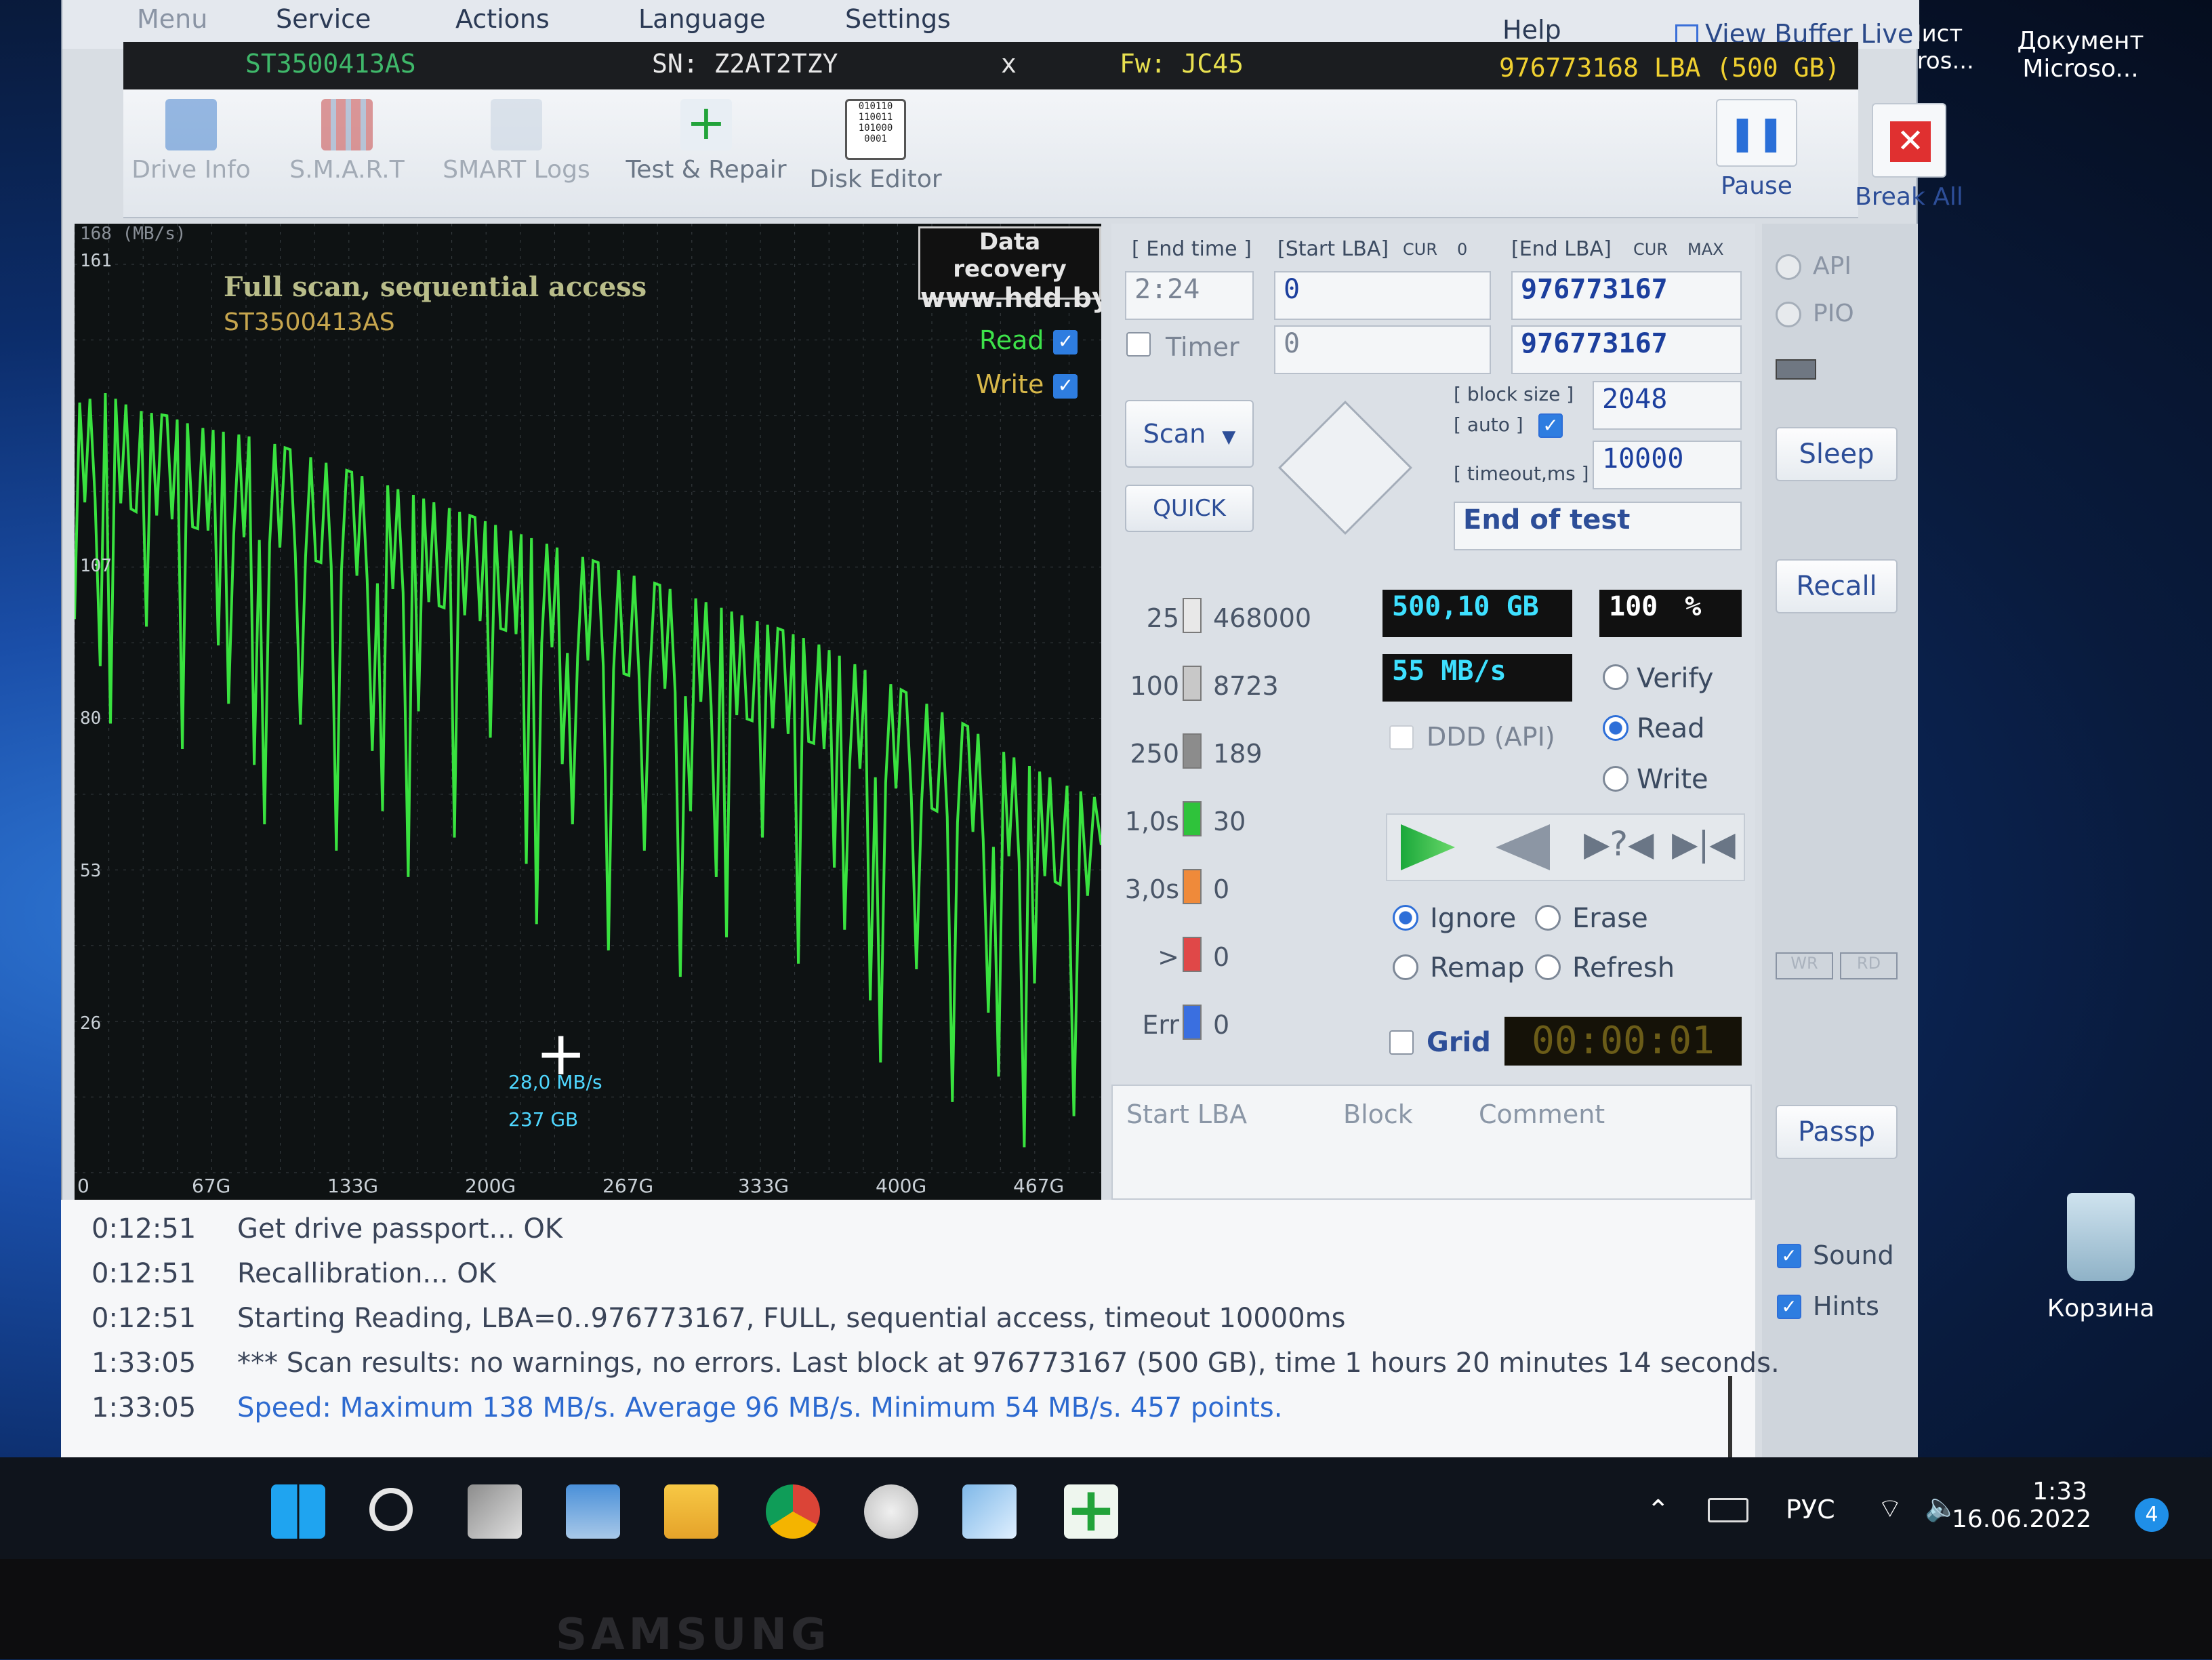 The image size is (2212, 1660). What do you see at coordinates (1551, 425) in the screenshot?
I see `auto-checkbox: ✓` at bounding box center [1551, 425].